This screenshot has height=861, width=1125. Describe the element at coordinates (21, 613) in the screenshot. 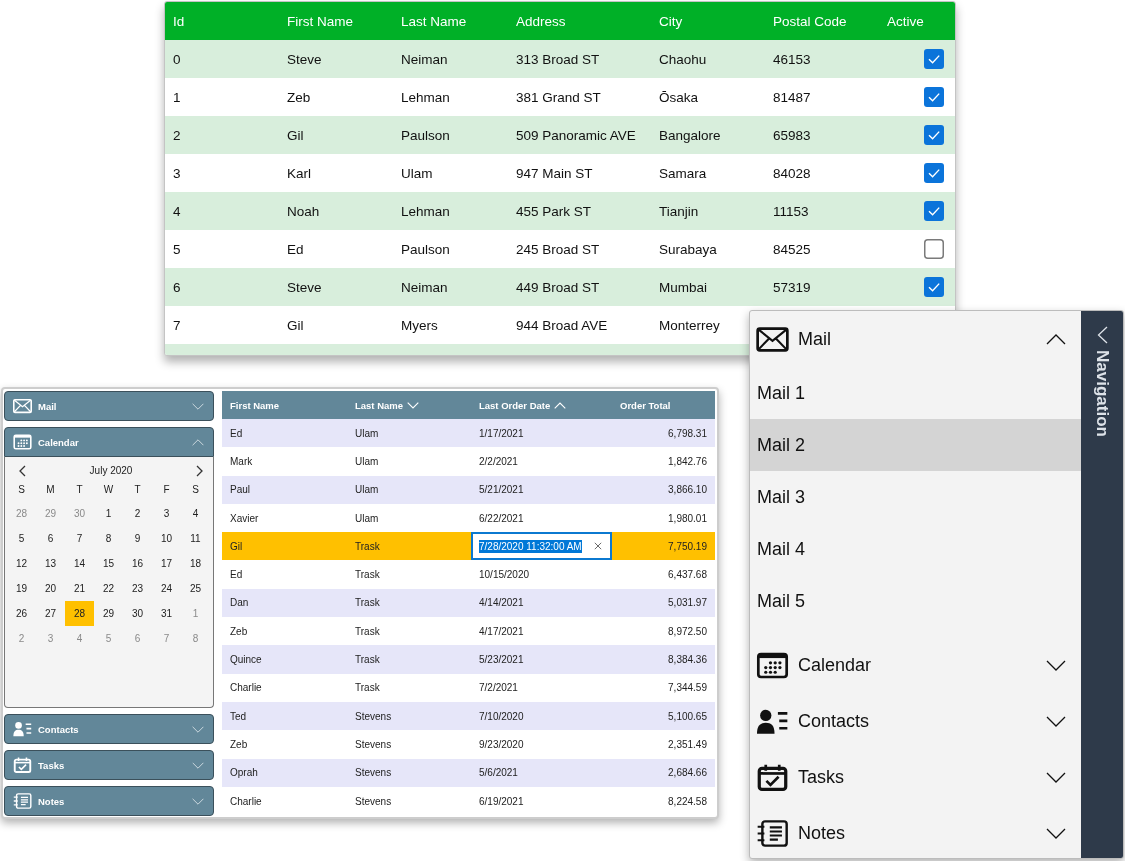

I see `calendar-day: 26` at that location.